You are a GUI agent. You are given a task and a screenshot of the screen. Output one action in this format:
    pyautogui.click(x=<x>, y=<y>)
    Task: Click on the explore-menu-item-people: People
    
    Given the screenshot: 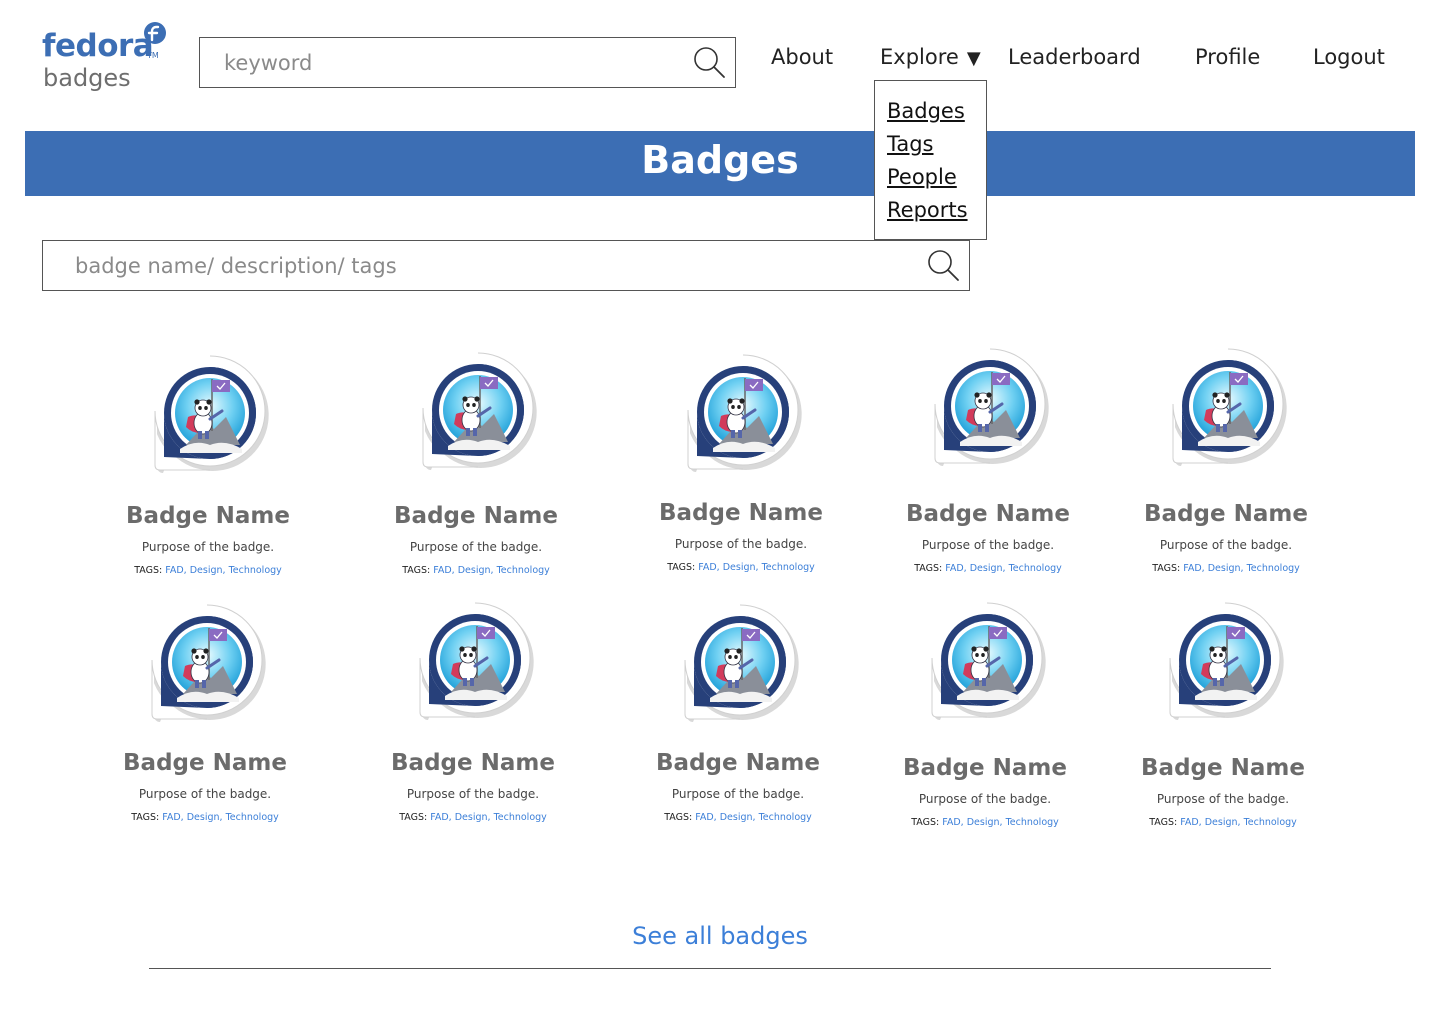 What is the action you would take?
    pyautogui.click(x=936, y=177)
    